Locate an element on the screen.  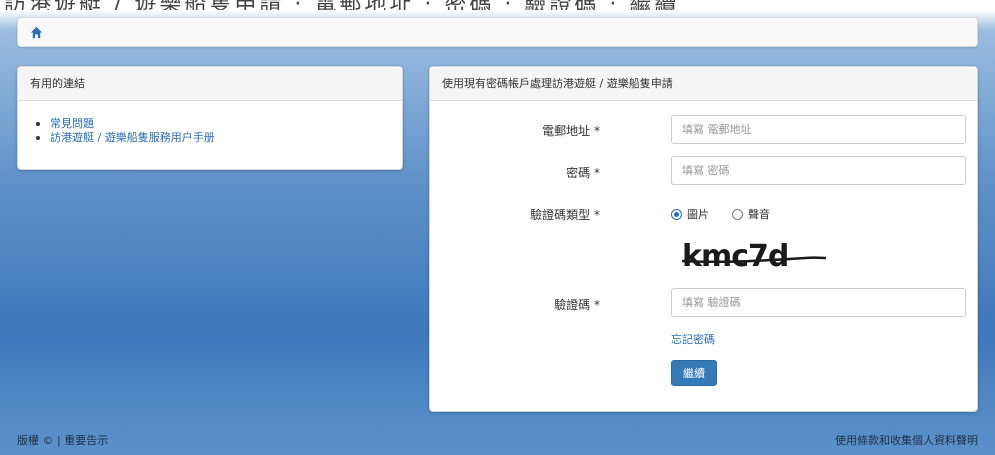
captcha-type-audio-radio: 聲音 is located at coordinates (751, 214).